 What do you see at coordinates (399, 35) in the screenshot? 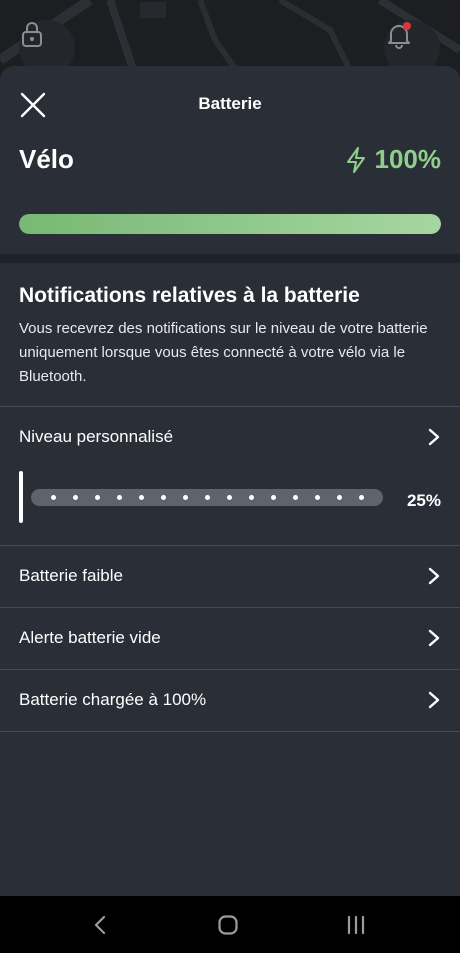
I see `bell-icon` at bounding box center [399, 35].